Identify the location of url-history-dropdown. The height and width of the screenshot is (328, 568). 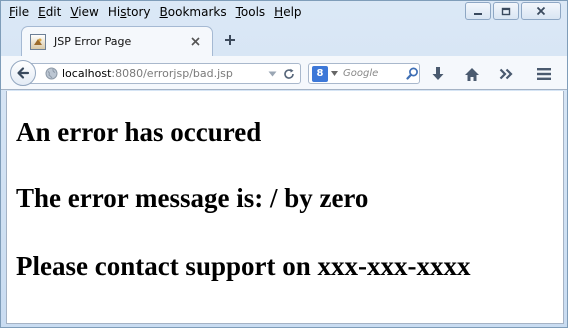
(272, 74).